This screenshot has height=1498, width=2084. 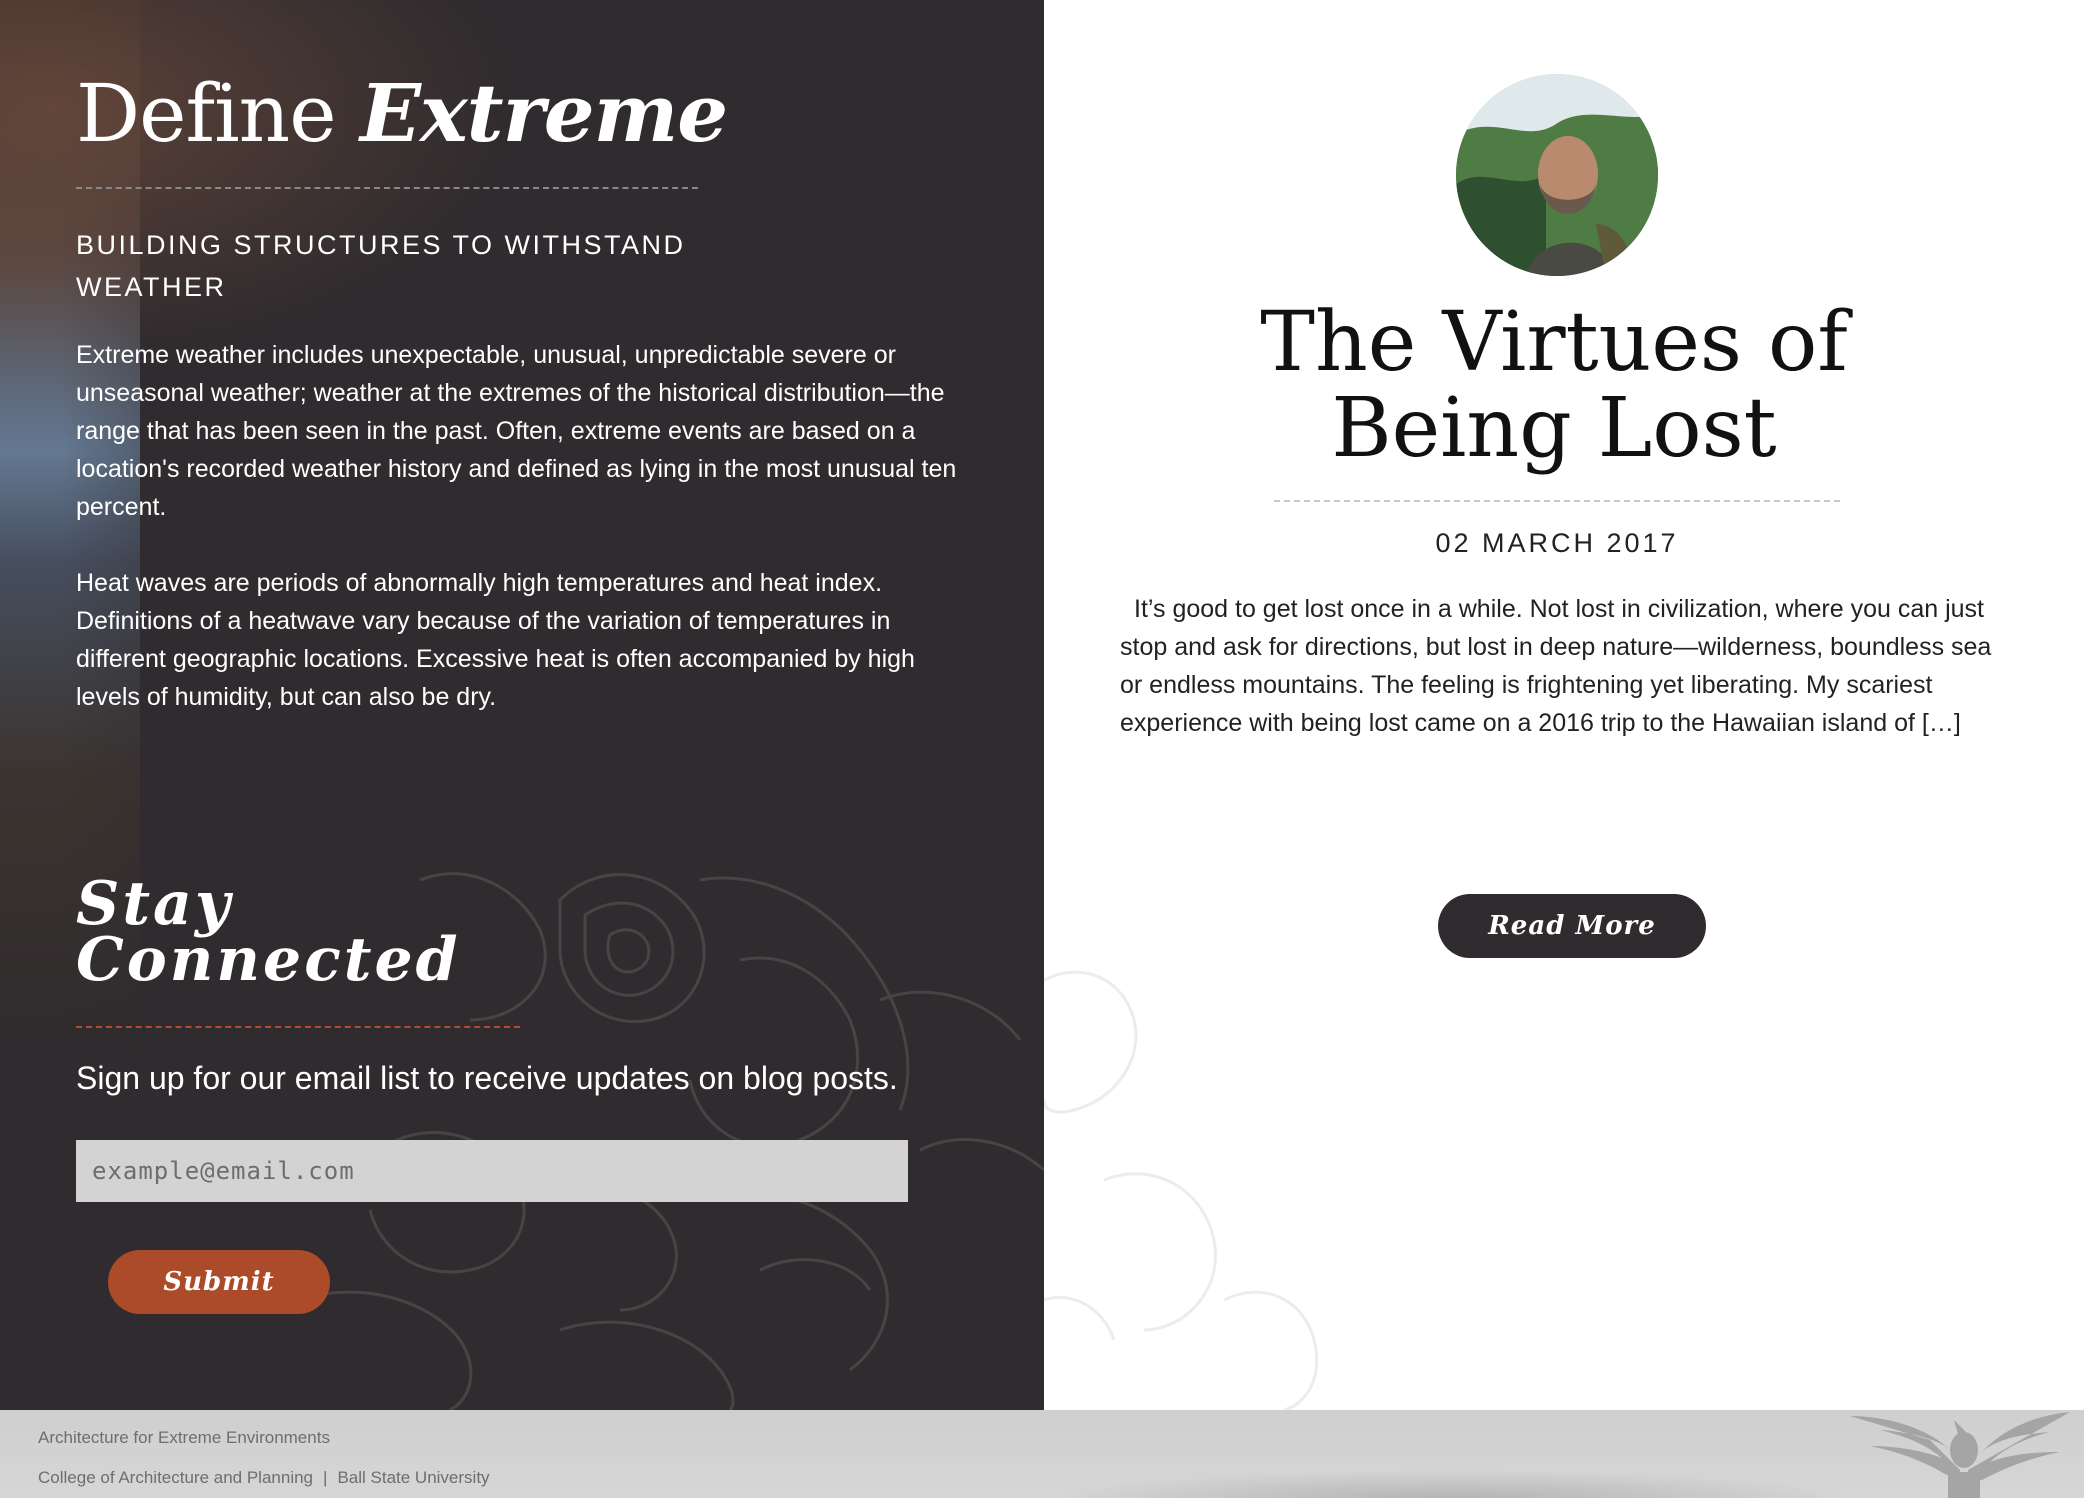 I want to click on author-avatar, so click(x=1557, y=175).